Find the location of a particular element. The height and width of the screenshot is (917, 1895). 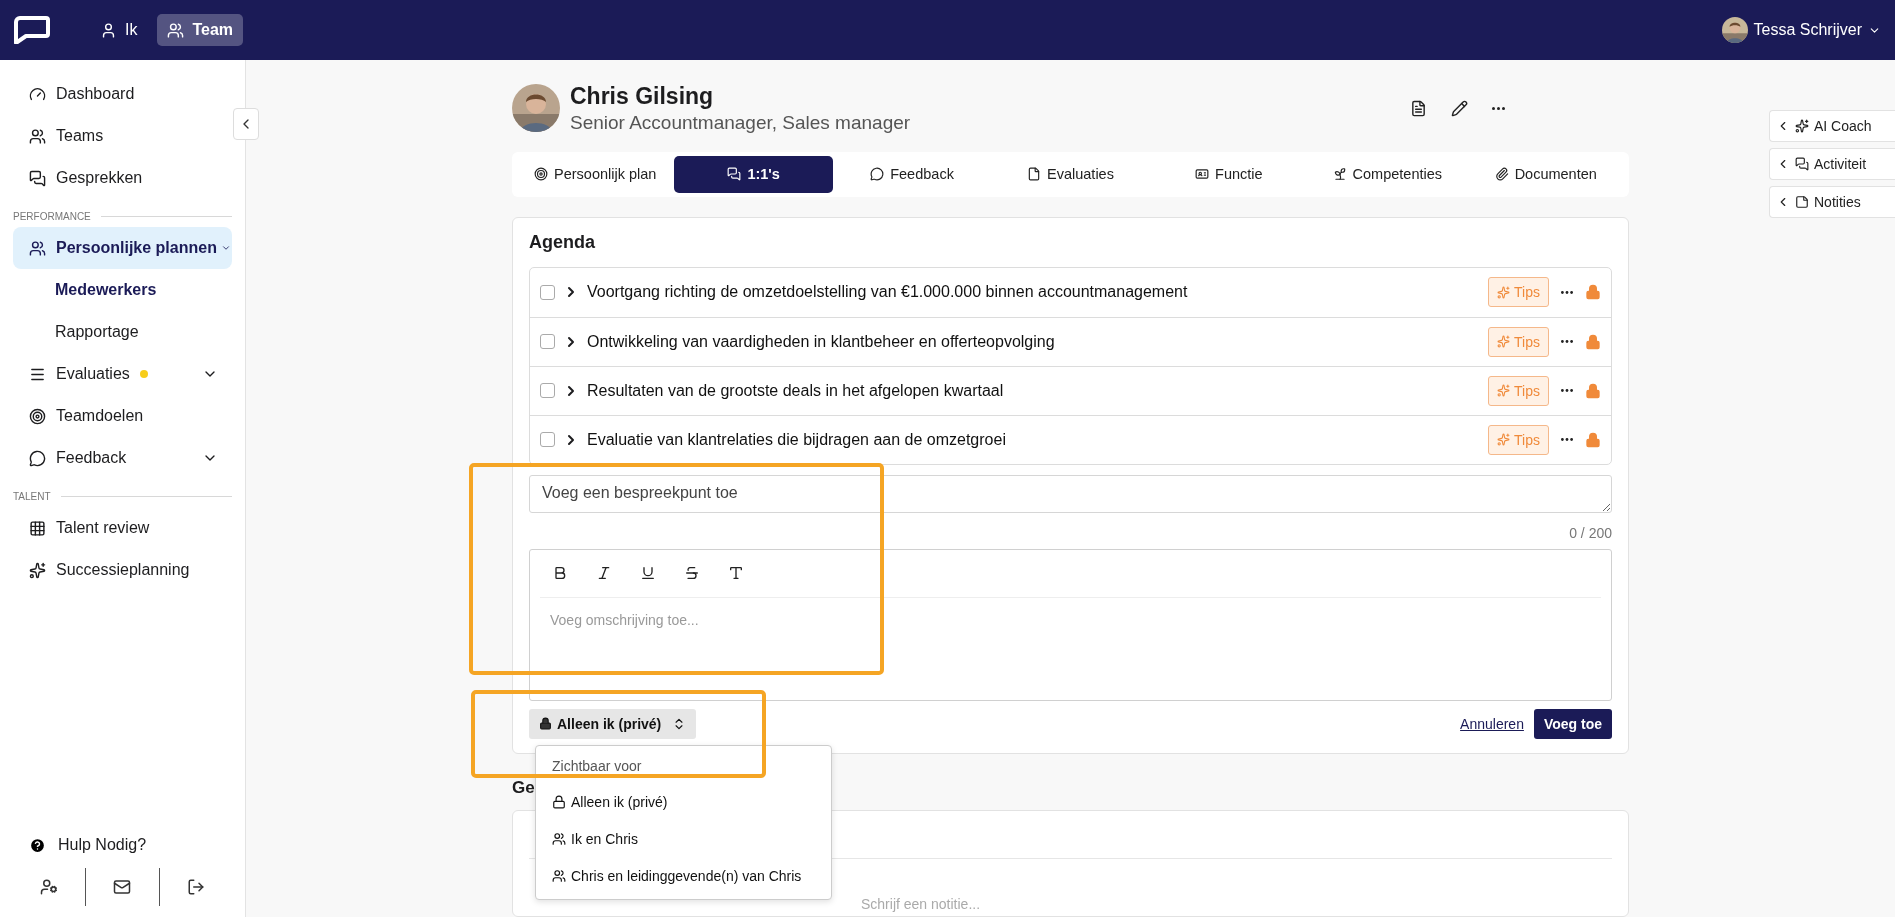

help-icon is located at coordinates (37, 845).